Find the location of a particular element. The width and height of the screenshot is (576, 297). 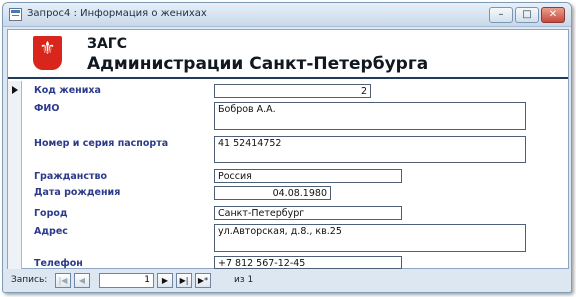

restore-button: □ is located at coordinates (527, 15).